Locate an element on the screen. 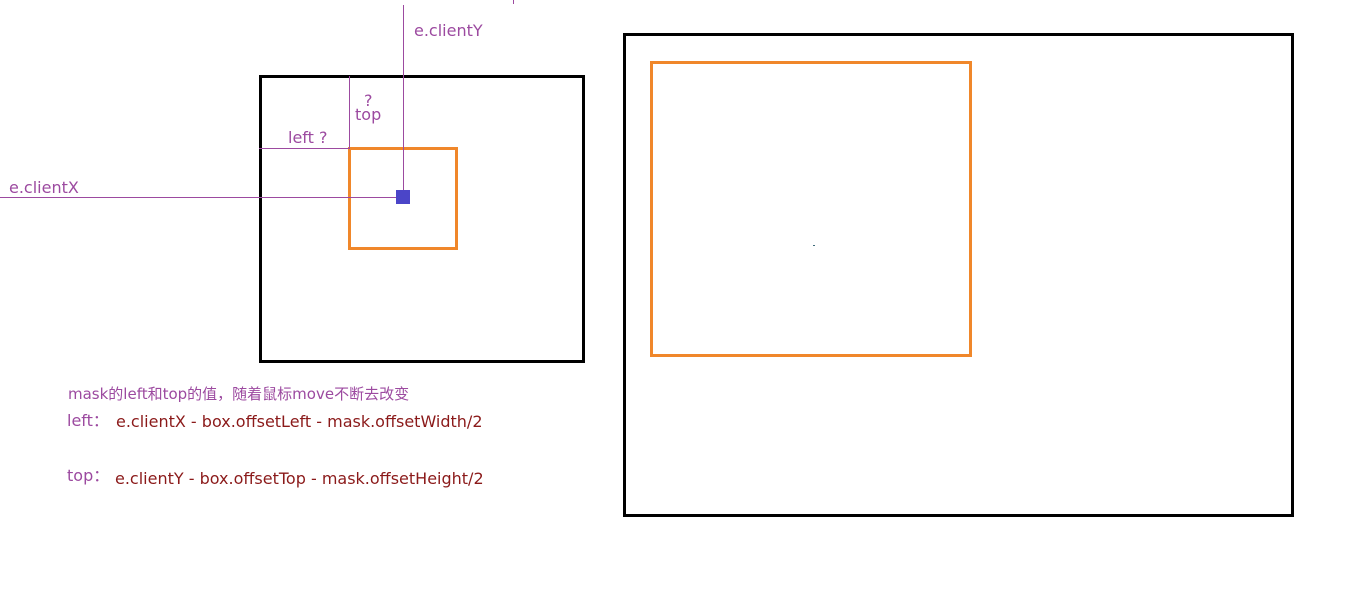 This screenshot has height=591, width=1360. client-x-label: e.clientX is located at coordinates (44, 187).